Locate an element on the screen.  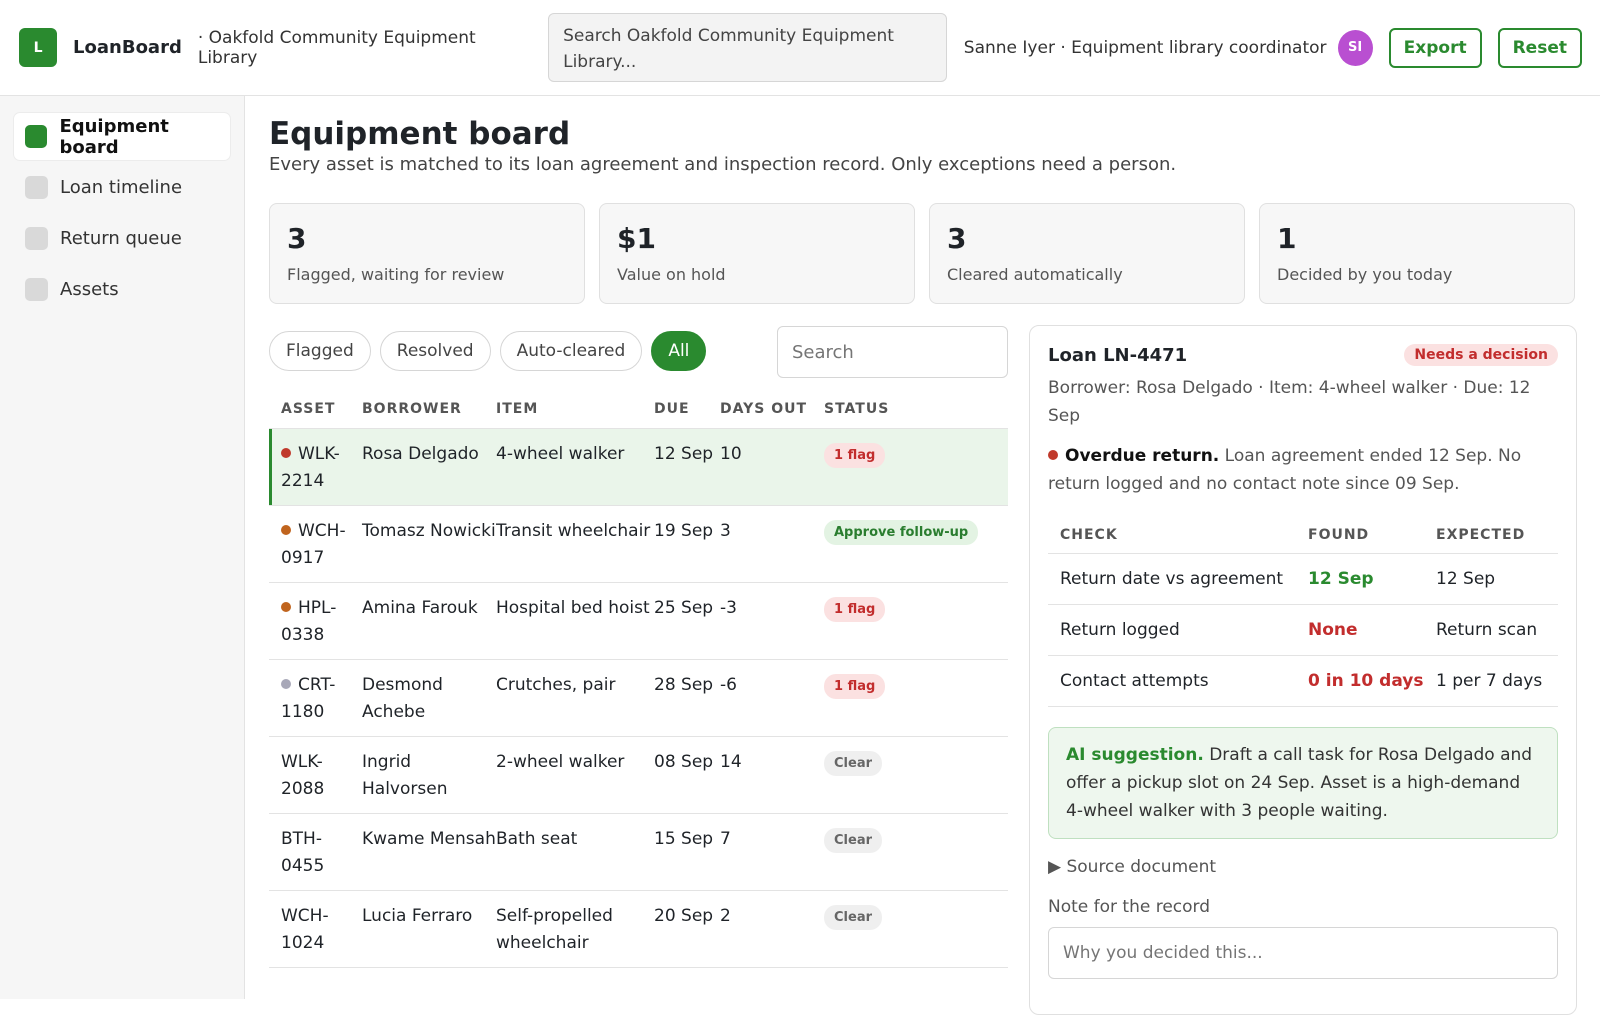
org-name: · Oakfold Community Equipment Library is located at coordinates (336, 47).